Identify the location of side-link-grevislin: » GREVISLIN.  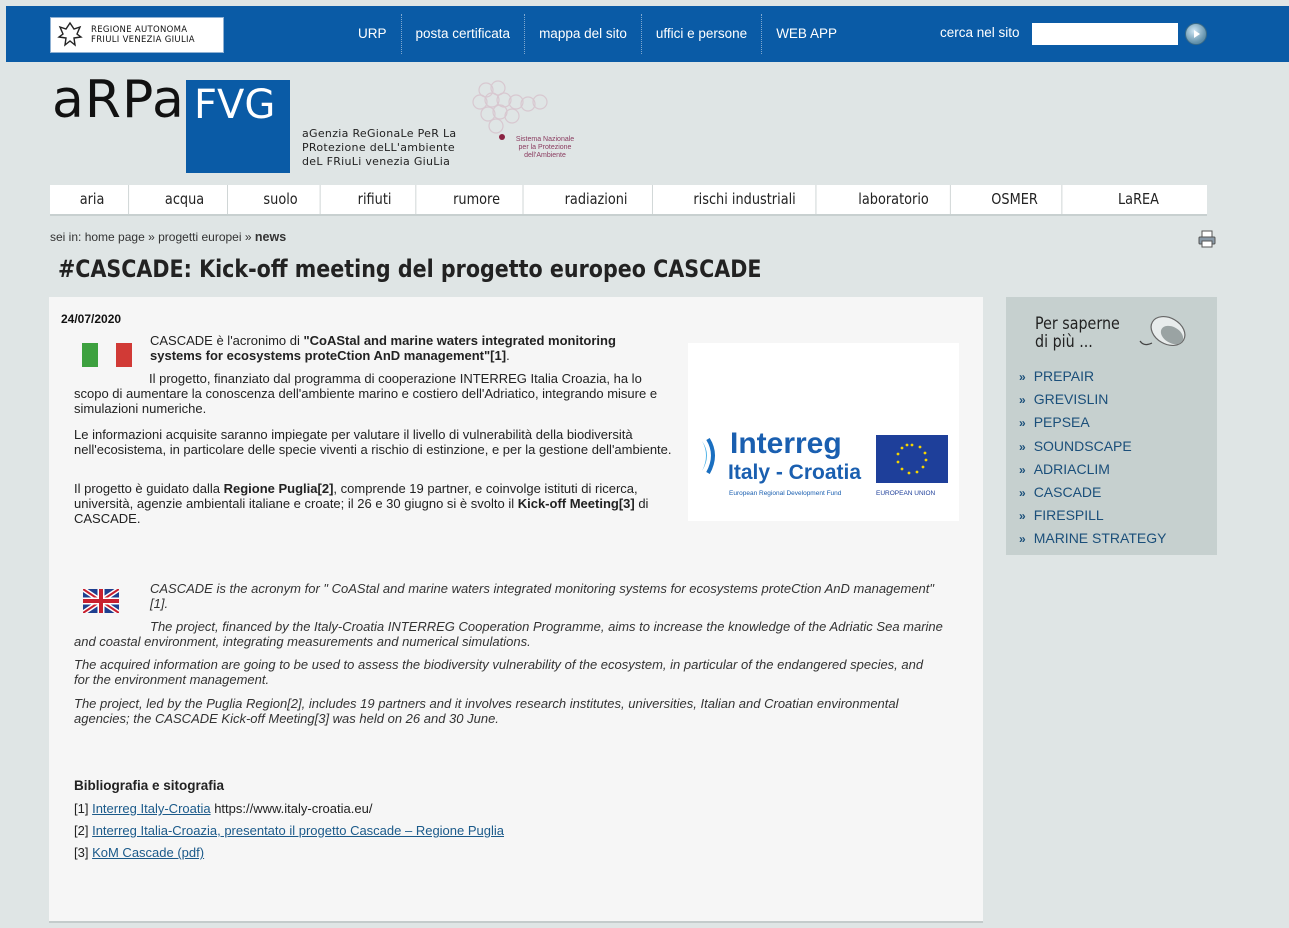
(1092, 399).